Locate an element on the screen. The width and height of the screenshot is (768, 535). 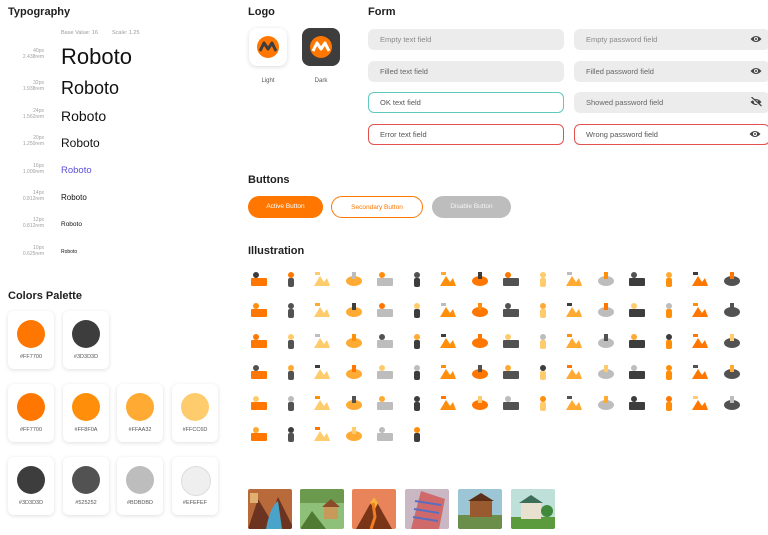
showed-password-field: Showed password field is located at coordinates (671, 102).